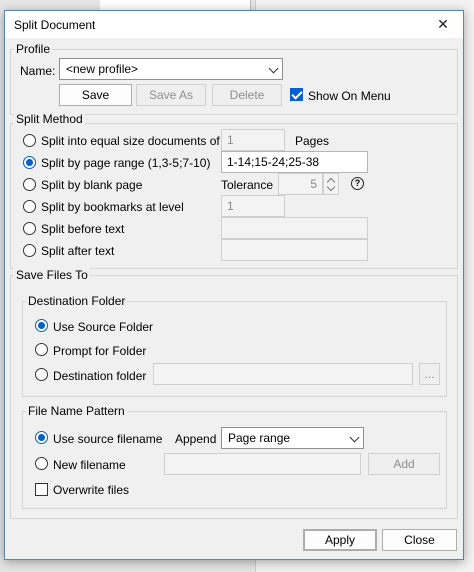 This screenshot has width=474, height=572. Describe the element at coordinates (171, 69) in the screenshot. I see `profile-name-dropdown: <new profile>` at that location.